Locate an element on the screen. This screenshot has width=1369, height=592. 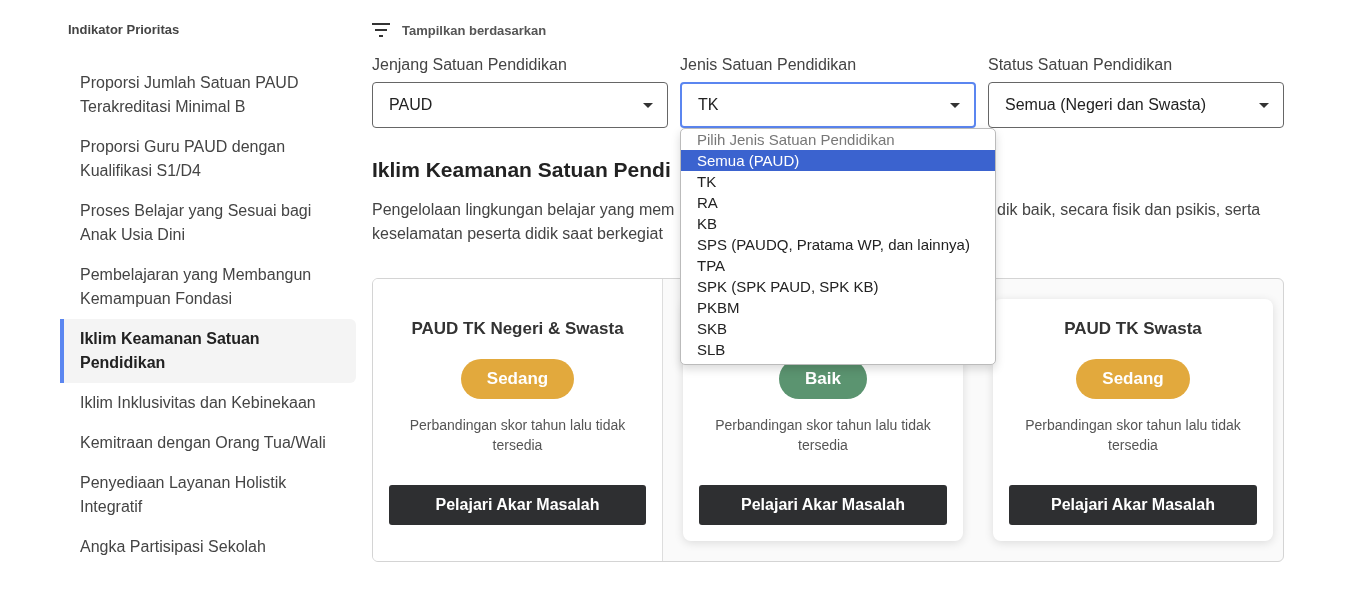
select-label: Jenis Satuan Pendidikan is located at coordinates (769, 65).